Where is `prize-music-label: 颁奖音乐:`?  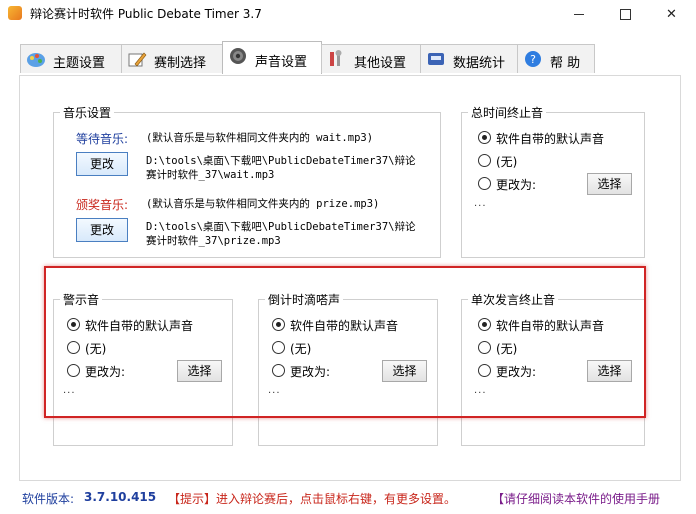
prize-music-label: 颁奖音乐: is located at coordinates (102, 205).